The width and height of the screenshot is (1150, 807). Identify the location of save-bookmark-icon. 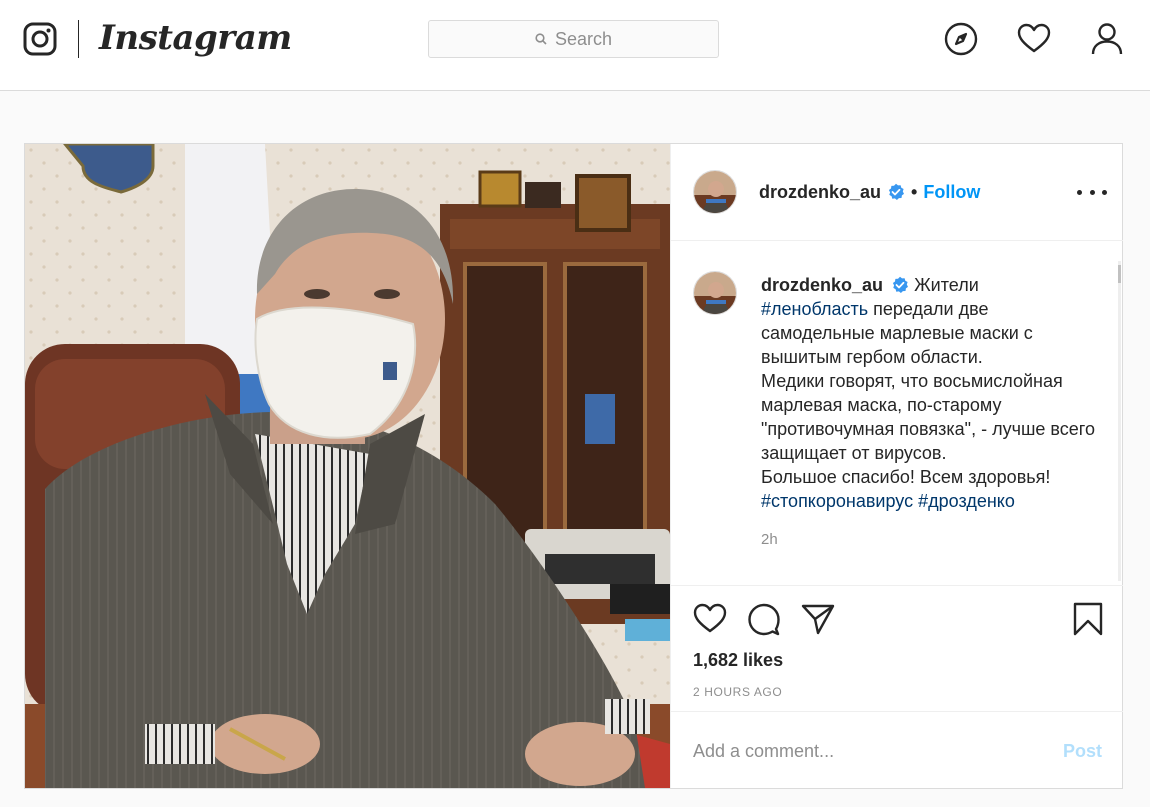
(1088, 619).